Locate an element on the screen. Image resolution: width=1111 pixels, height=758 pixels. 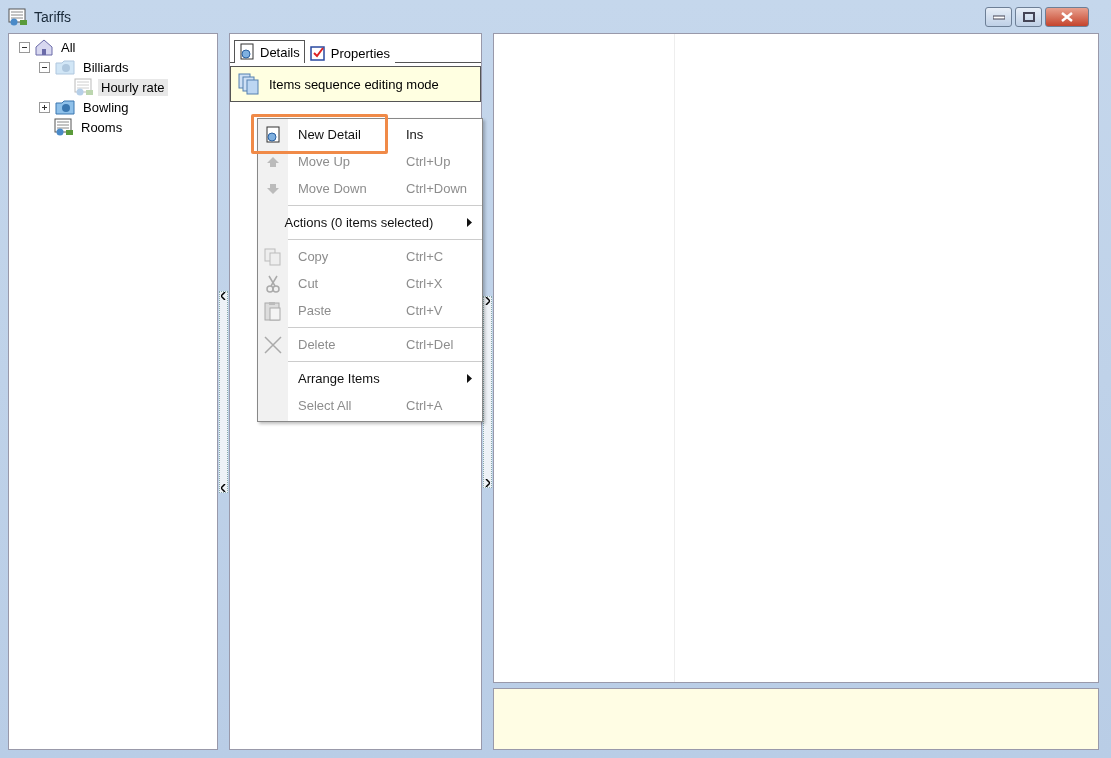
checkbox-icon is located at coordinates (317, 53).